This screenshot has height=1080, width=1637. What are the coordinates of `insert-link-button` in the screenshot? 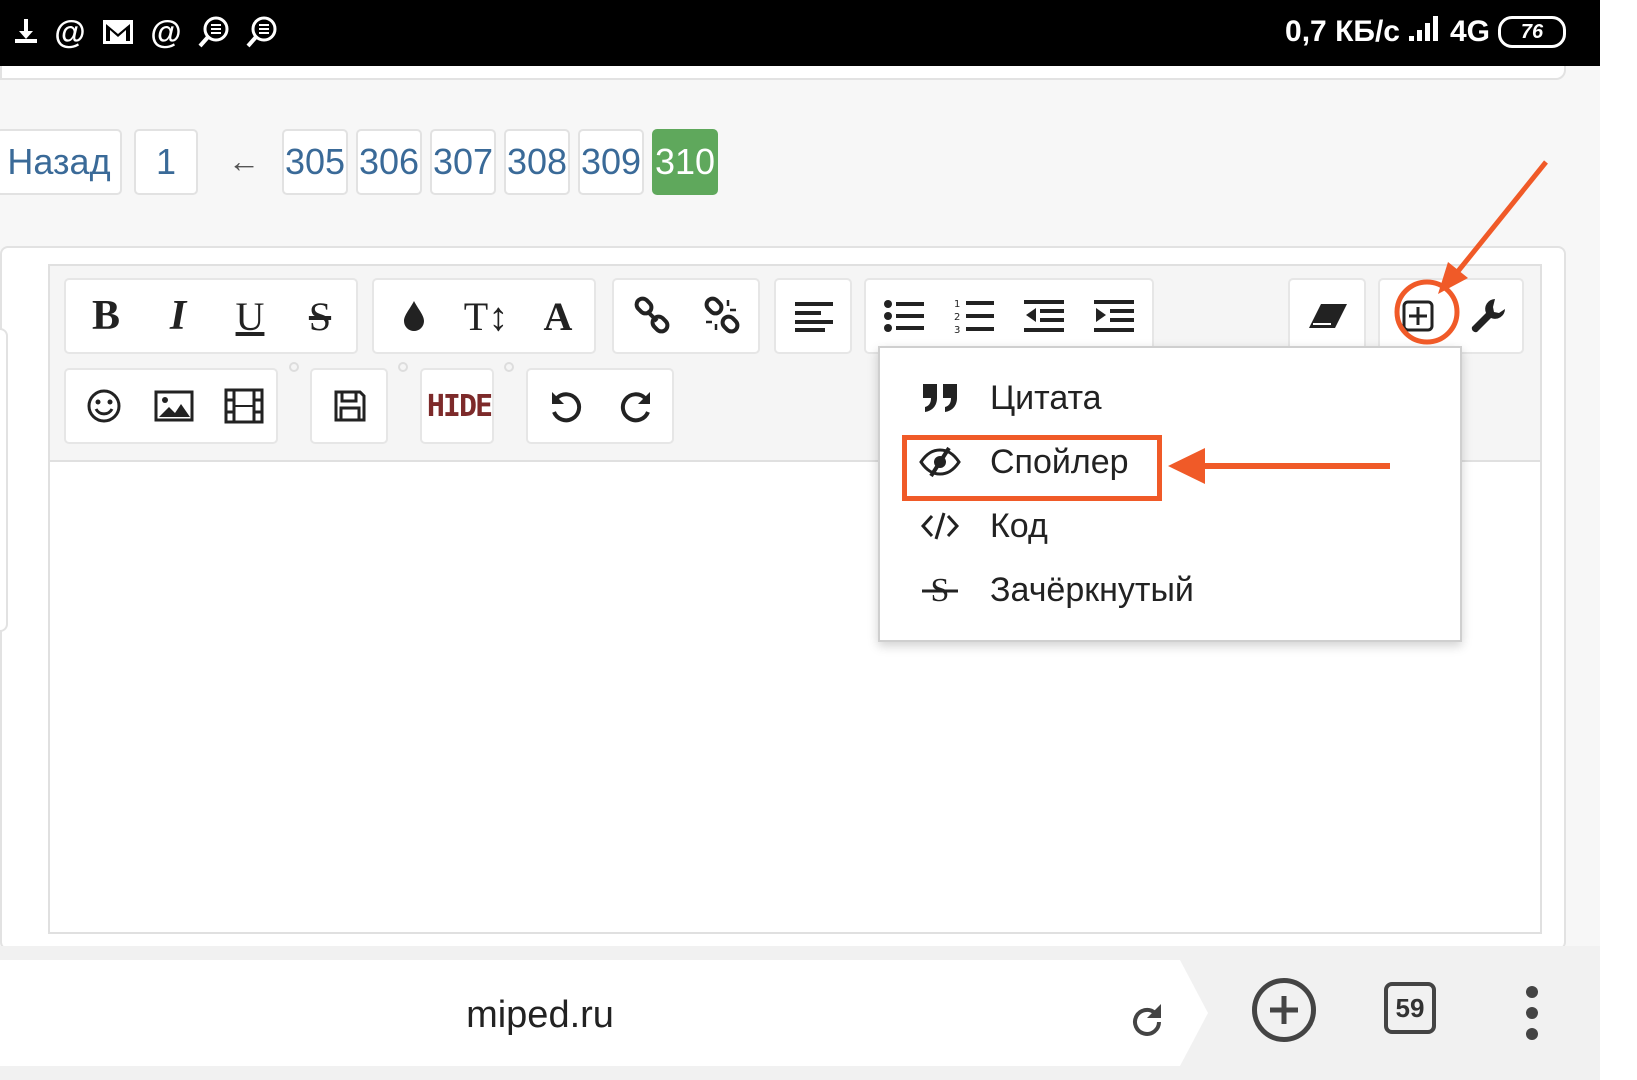 It's located at (652, 316).